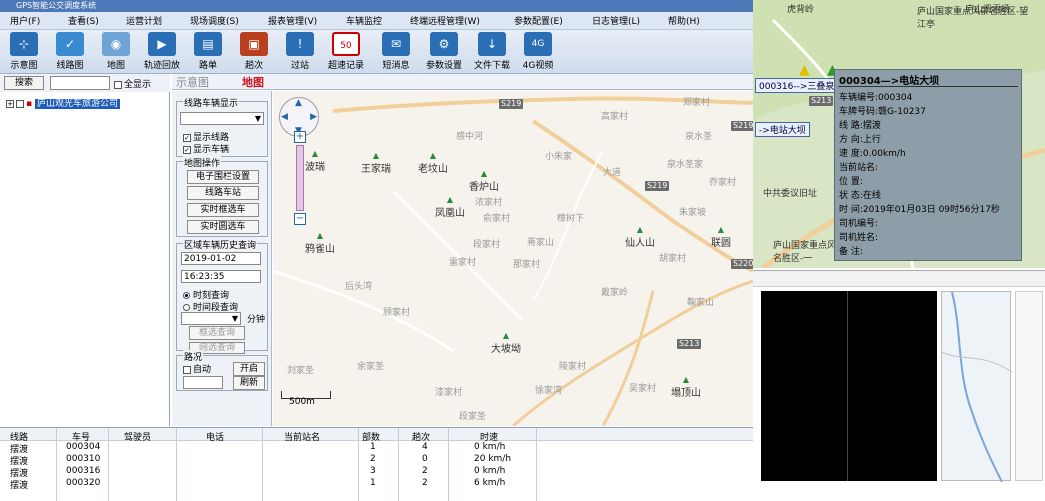 This screenshot has width=1045, height=501. What do you see at coordinates (860, 126) in the screenshot?
I see `popup-field: 线 路:摆渡` at bounding box center [860, 126].